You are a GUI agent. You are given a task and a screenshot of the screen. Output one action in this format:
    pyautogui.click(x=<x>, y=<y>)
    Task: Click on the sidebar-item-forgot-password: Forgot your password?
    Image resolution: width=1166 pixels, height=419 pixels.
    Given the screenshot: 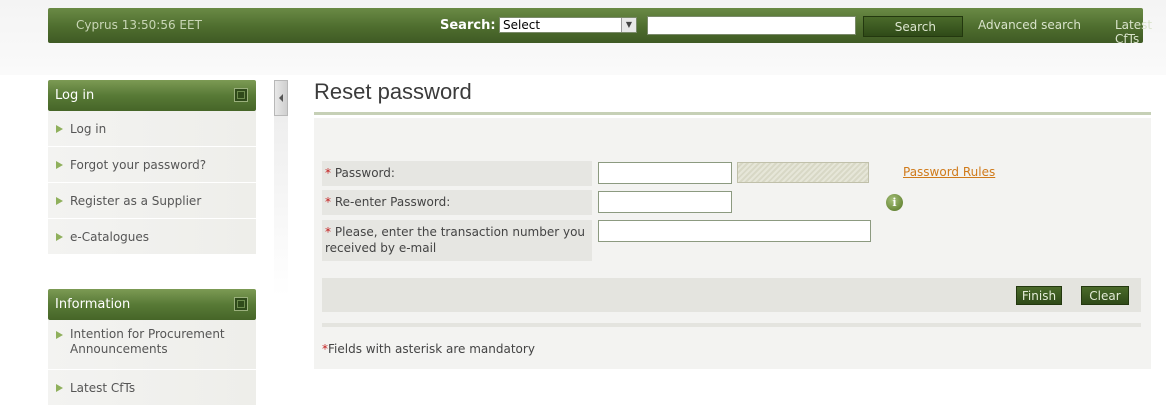 What is the action you would take?
    pyautogui.click(x=152, y=165)
    